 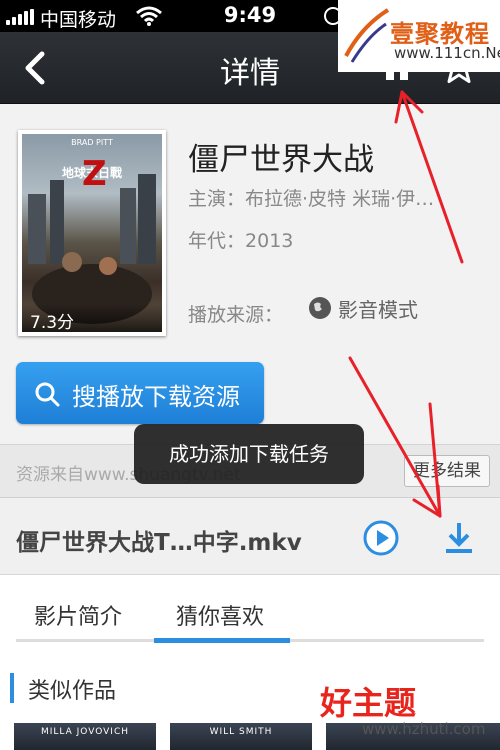 I want to click on movie-title: 僵尸世界大战, so click(x=281, y=160).